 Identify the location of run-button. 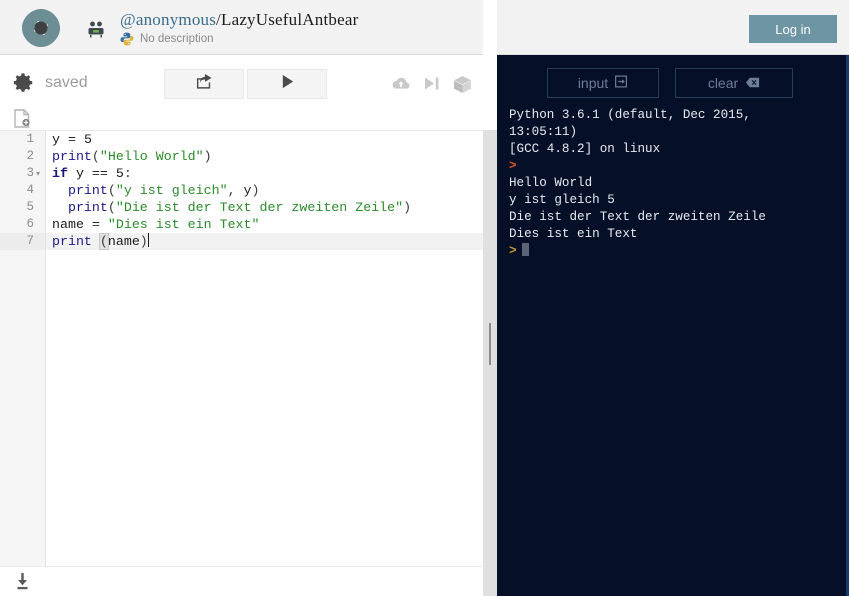
(287, 84).